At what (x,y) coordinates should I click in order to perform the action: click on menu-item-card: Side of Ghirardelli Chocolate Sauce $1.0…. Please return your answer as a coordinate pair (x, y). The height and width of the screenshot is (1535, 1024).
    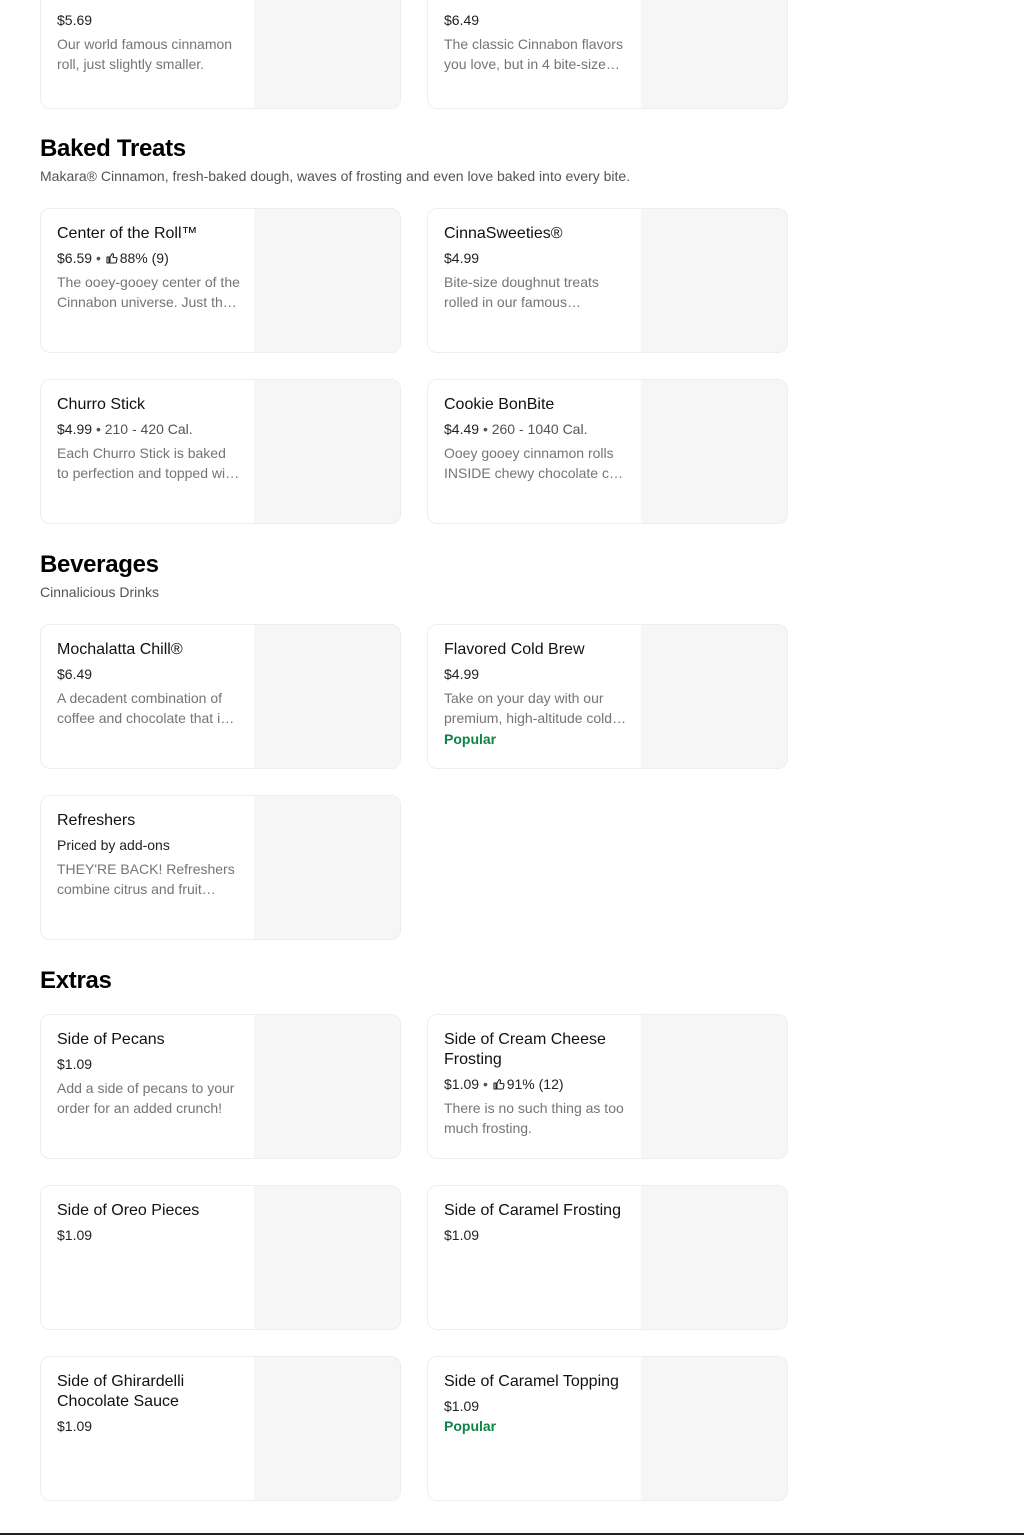
    Looking at the image, I should click on (220, 1428).